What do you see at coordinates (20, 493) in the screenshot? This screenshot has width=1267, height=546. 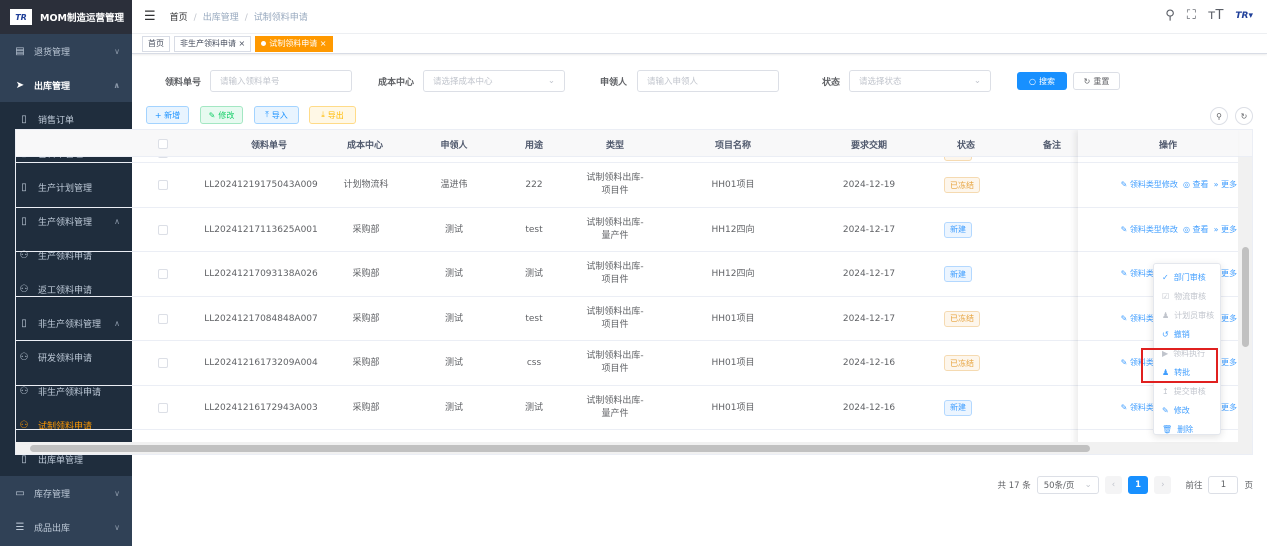 I see `monitor-icon: ▭` at bounding box center [20, 493].